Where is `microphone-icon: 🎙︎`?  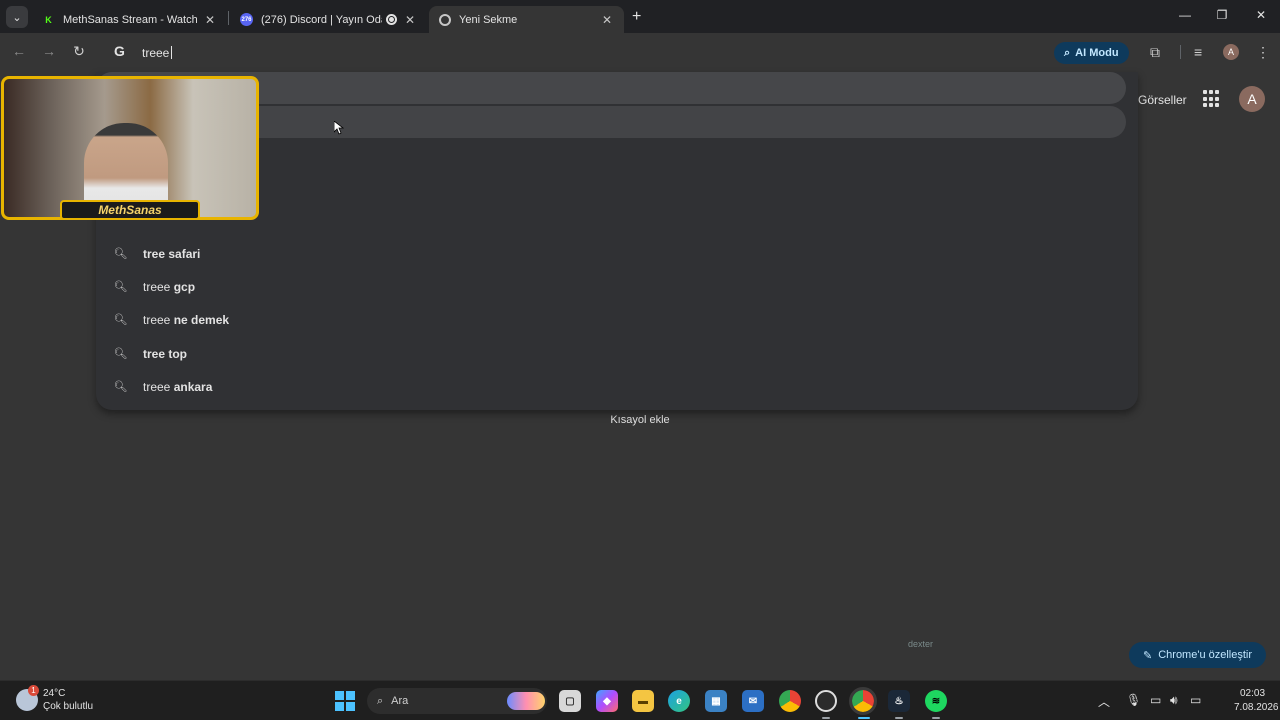
microphone-icon: 🎙︎ is located at coordinates (1133, 700).